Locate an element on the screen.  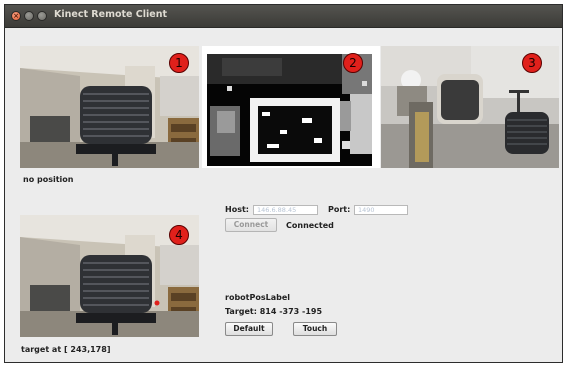
host-label: Host: is located at coordinates (237, 209).